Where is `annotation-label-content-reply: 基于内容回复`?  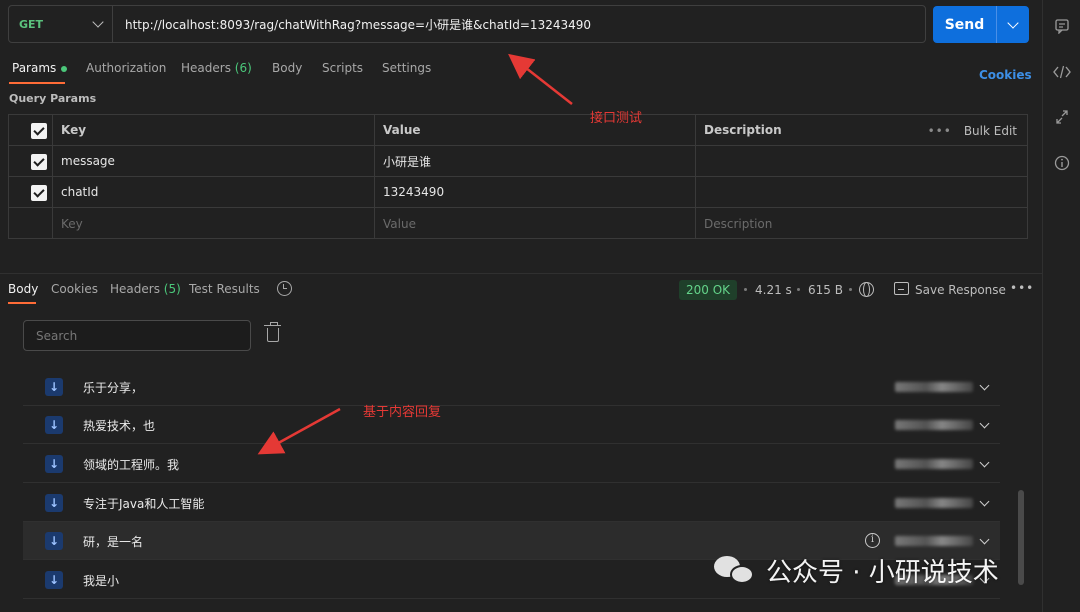
annotation-label-content-reply: 基于内容回复 is located at coordinates (402, 412).